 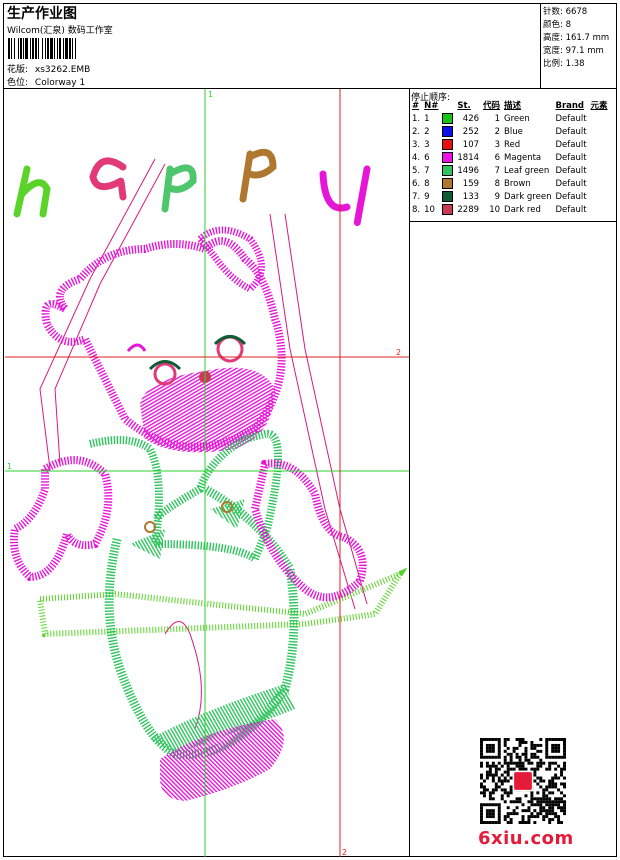 I want to click on row-description: Green, so click(x=517, y=119).